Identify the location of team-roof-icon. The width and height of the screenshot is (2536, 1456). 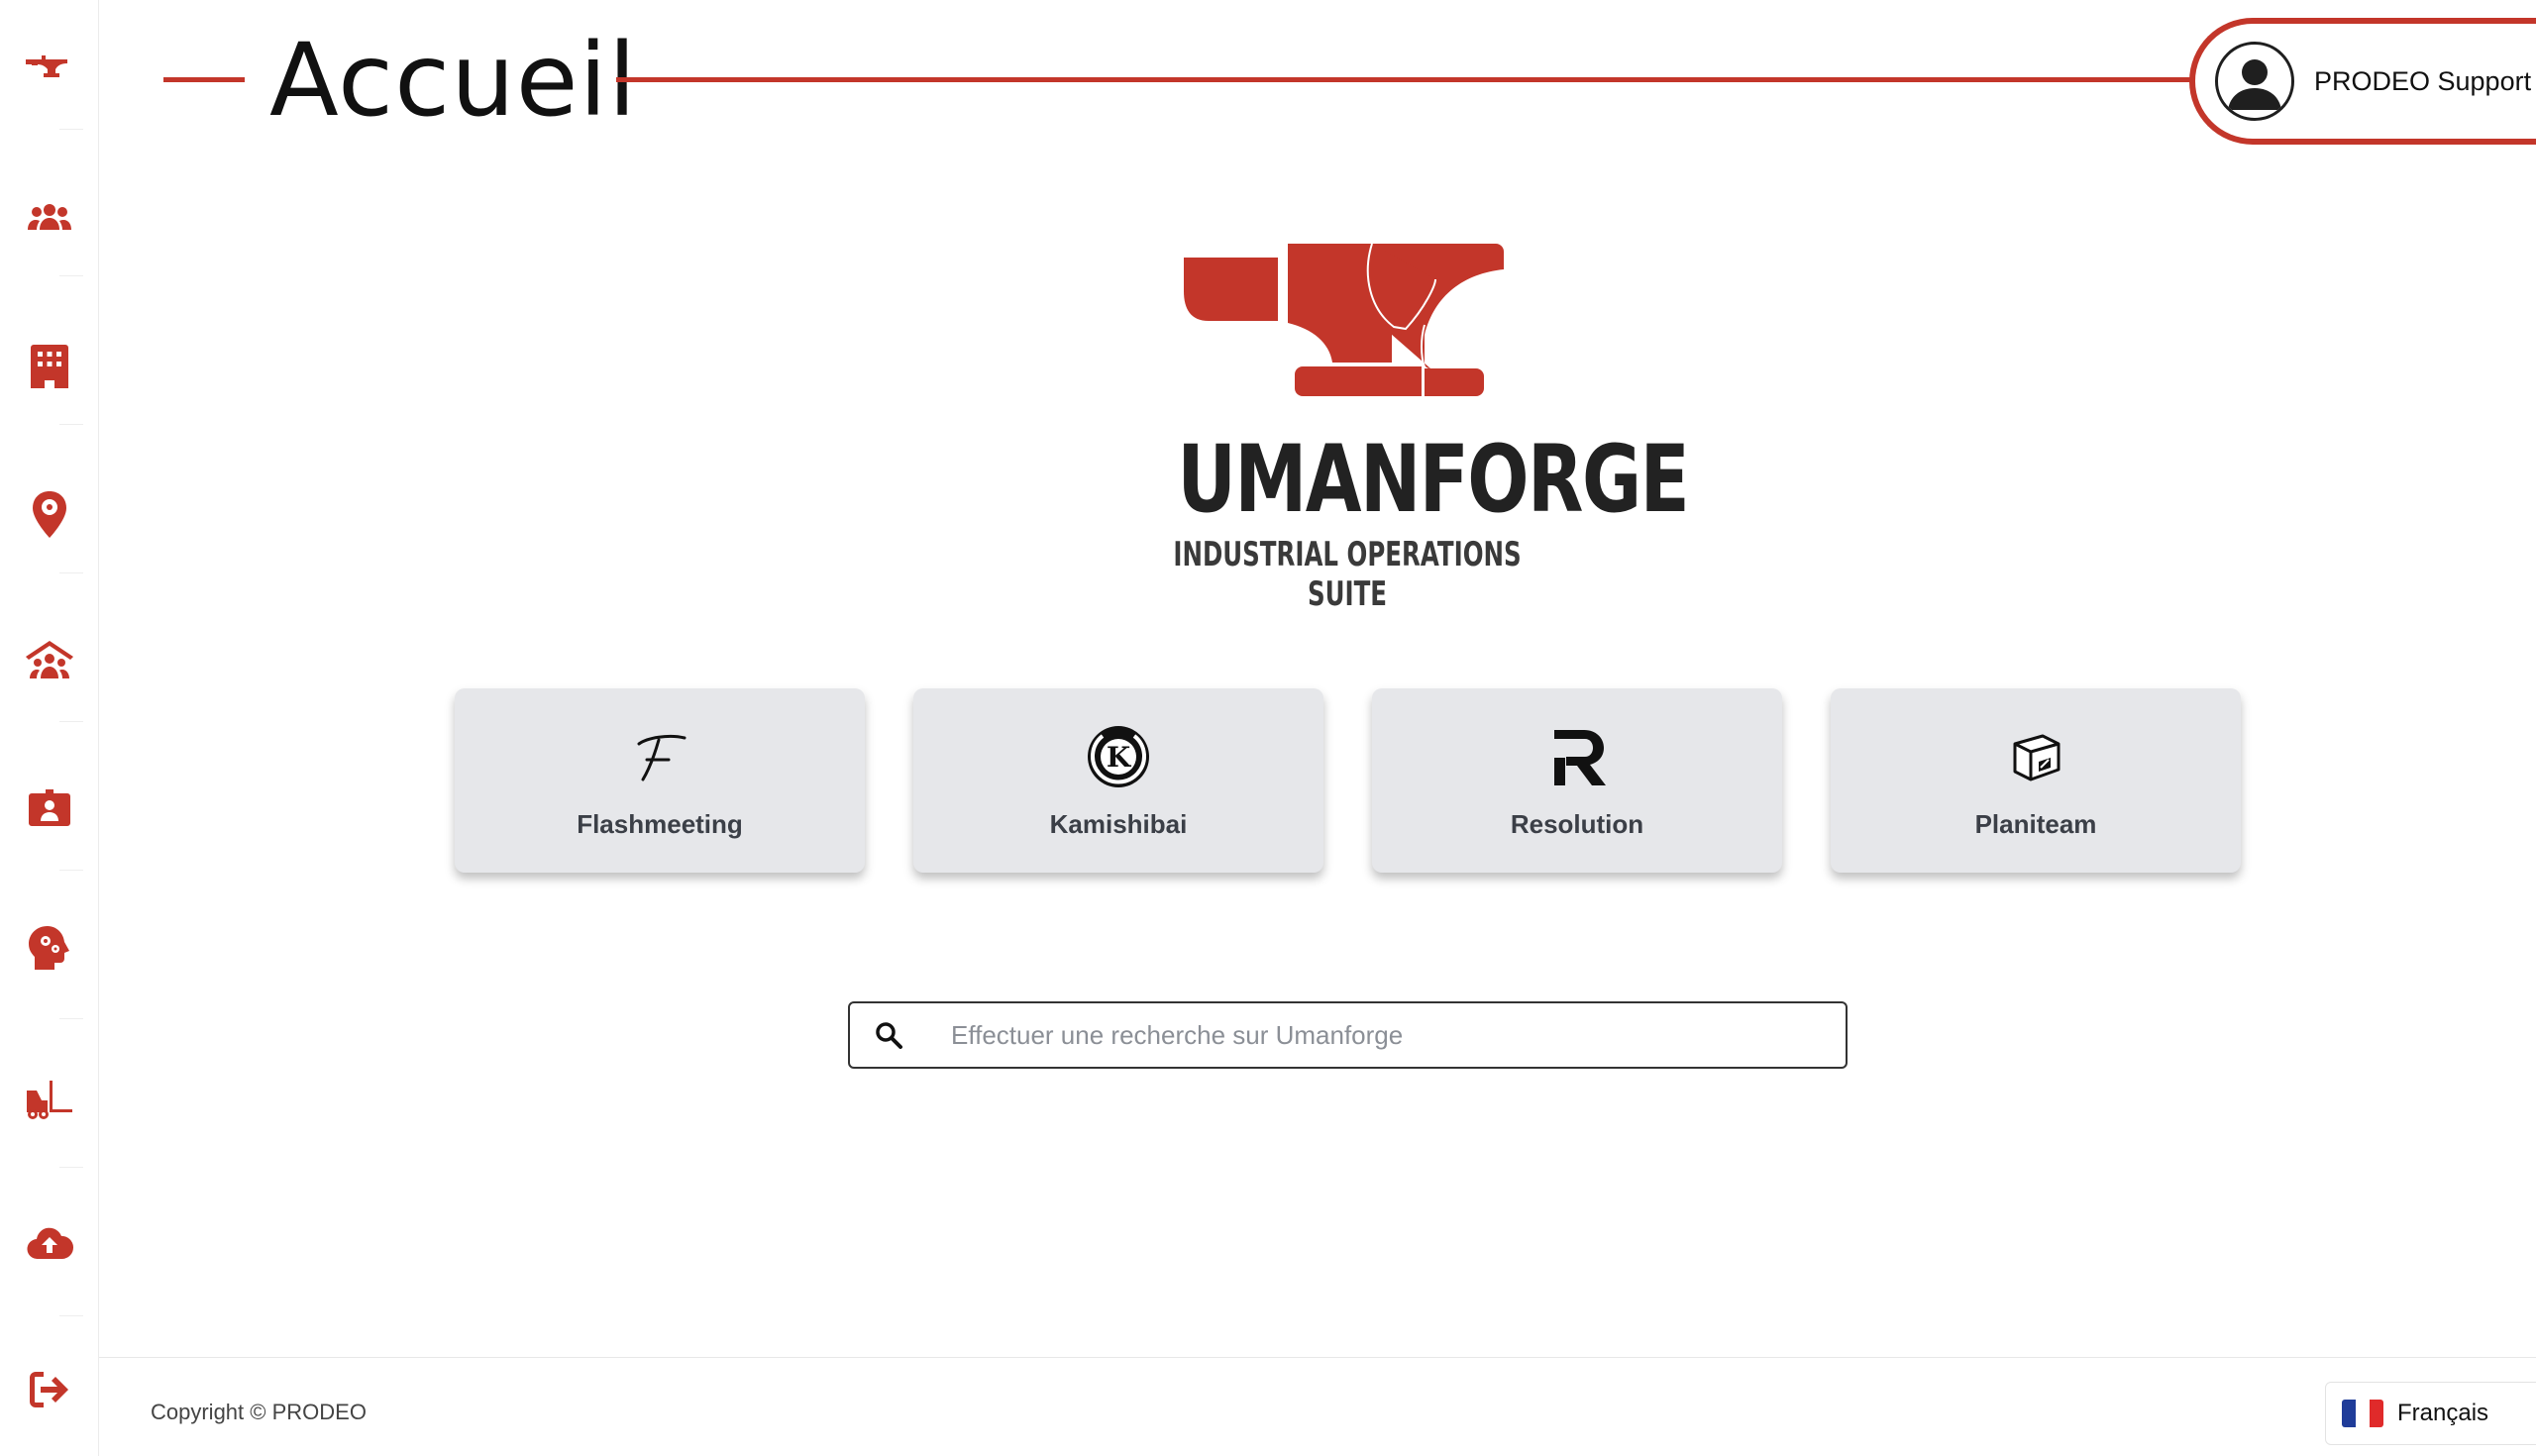
(49, 659).